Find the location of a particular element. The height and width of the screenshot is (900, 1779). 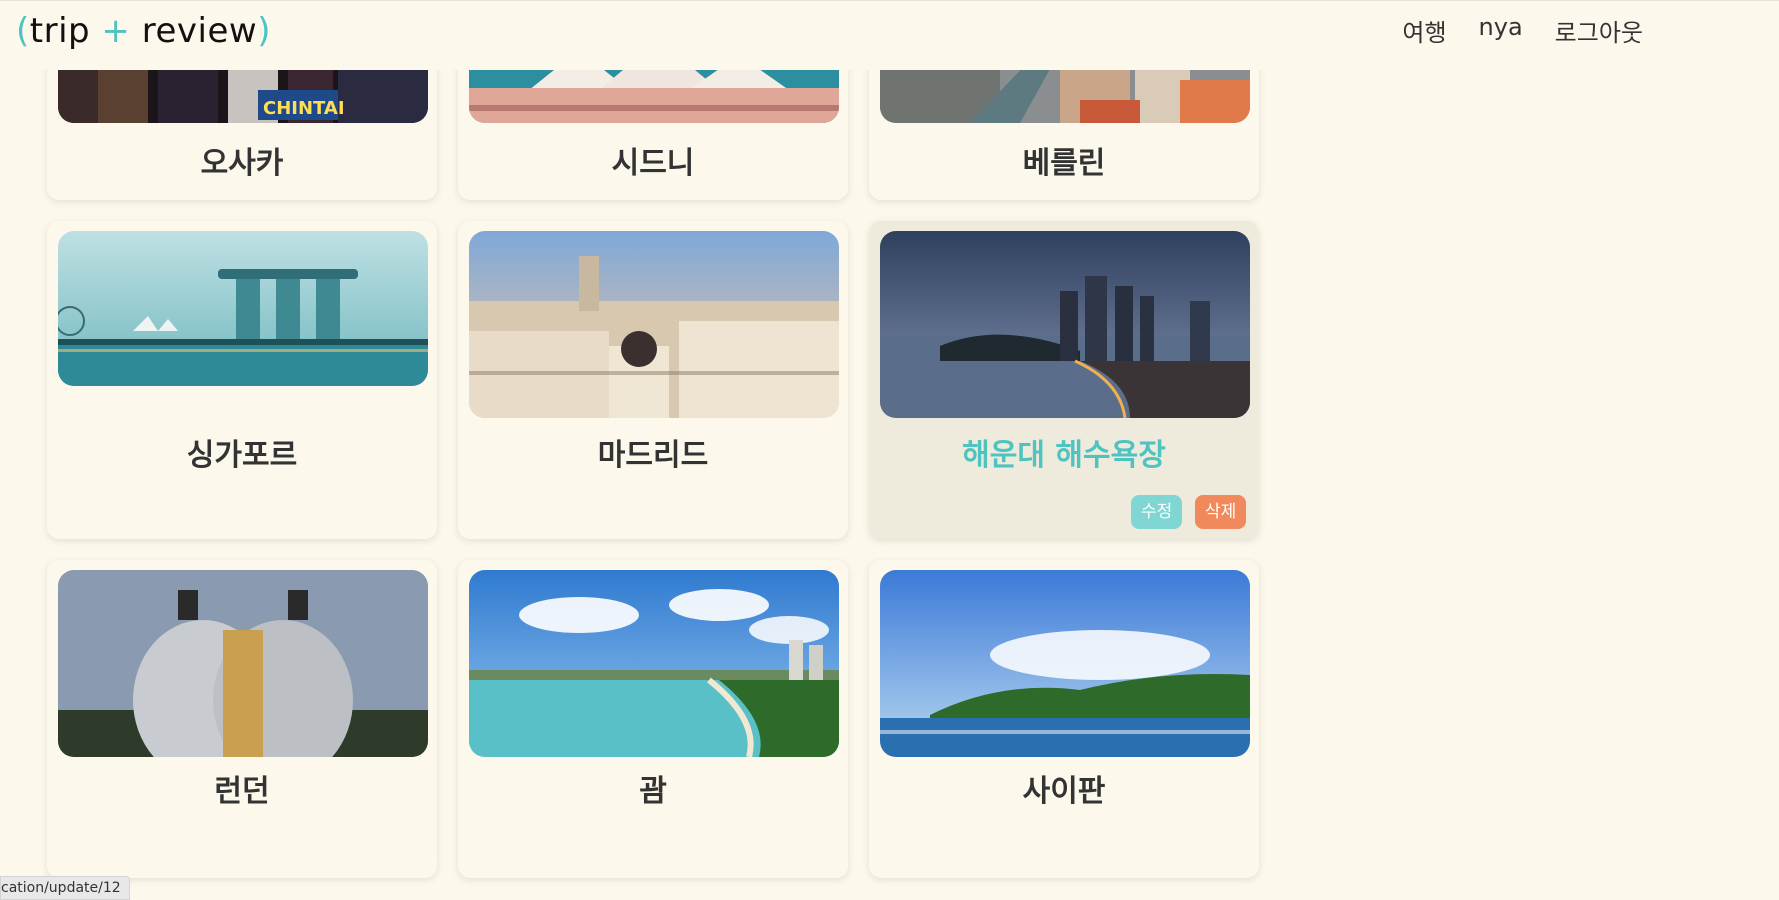

place-card: 마드리드 is located at coordinates (653, 380).